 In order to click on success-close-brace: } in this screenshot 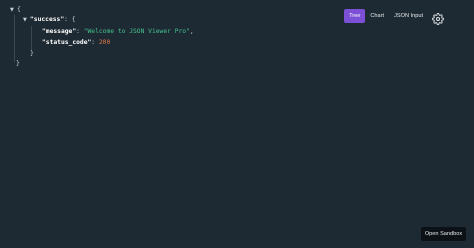, I will do `click(32, 53)`.